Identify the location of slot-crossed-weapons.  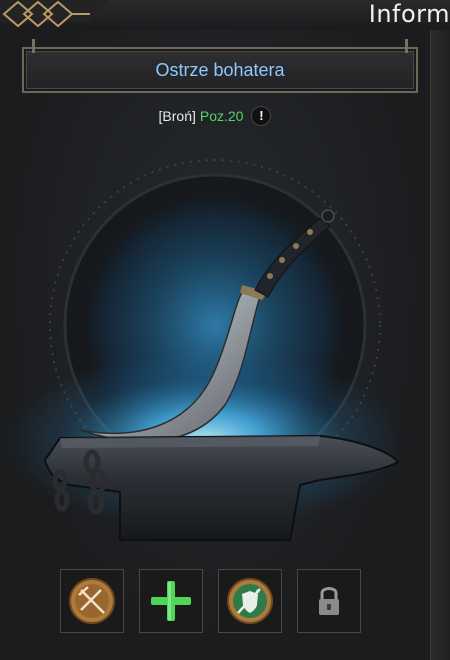
(92, 601).